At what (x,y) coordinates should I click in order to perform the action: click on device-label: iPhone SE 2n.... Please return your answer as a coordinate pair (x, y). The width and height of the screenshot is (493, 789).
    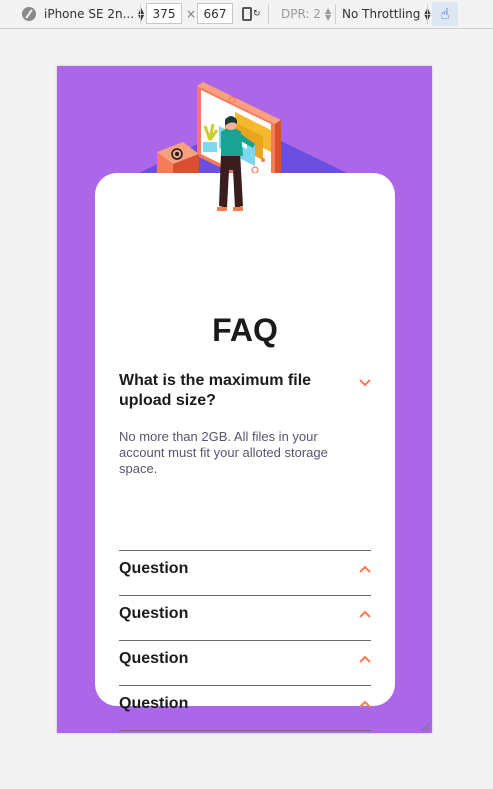
    Looking at the image, I should click on (89, 14).